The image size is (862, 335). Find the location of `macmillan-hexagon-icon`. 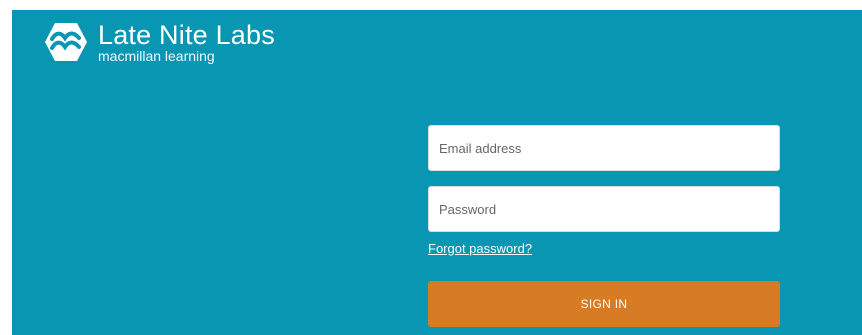

macmillan-hexagon-icon is located at coordinates (66, 42).